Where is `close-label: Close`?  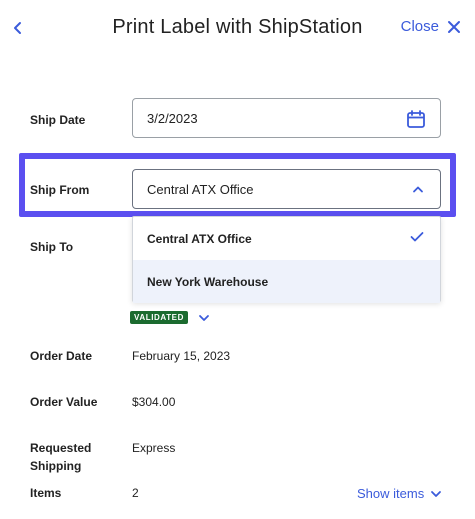
close-label: Close is located at coordinates (419, 26).